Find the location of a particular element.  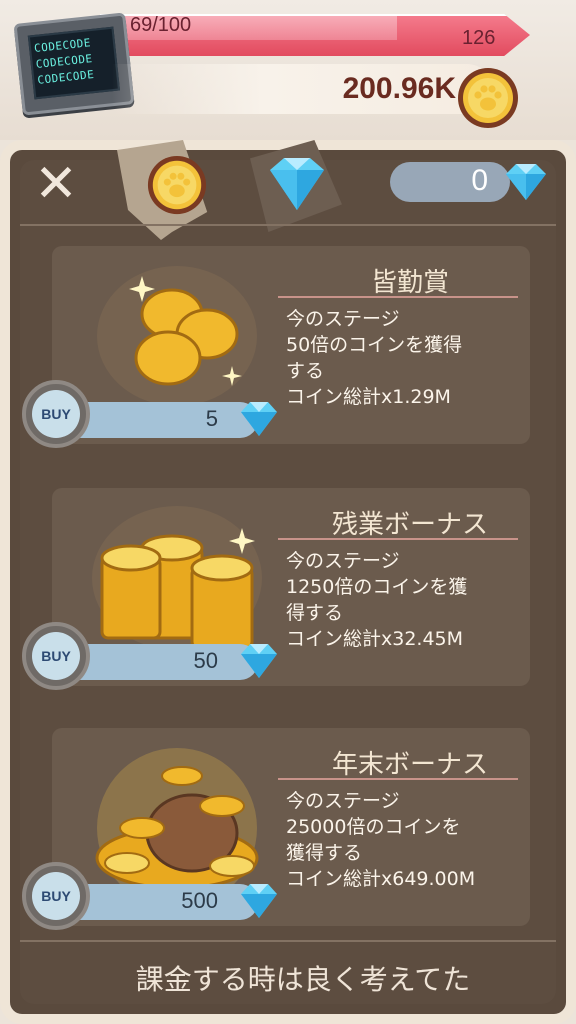

buy-price-bar: 500 is located at coordinates (160, 902).